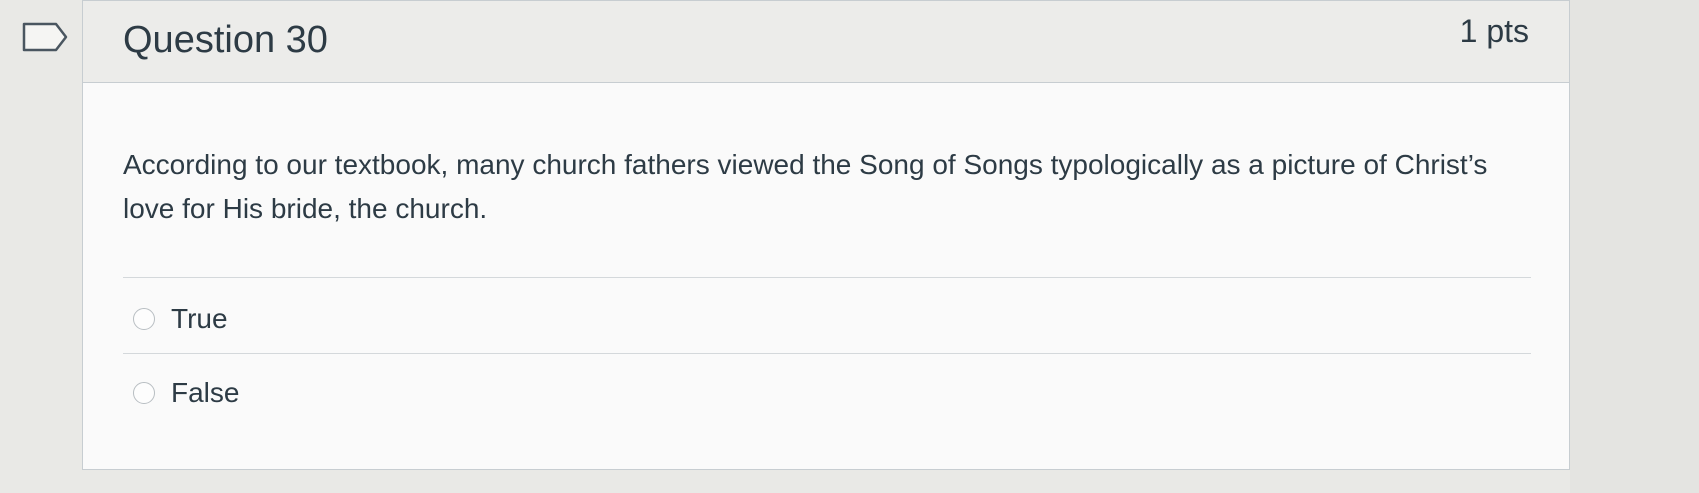 The height and width of the screenshot is (493, 1699). What do you see at coordinates (144, 393) in the screenshot?
I see `radio-button-false` at bounding box center [144, 393].